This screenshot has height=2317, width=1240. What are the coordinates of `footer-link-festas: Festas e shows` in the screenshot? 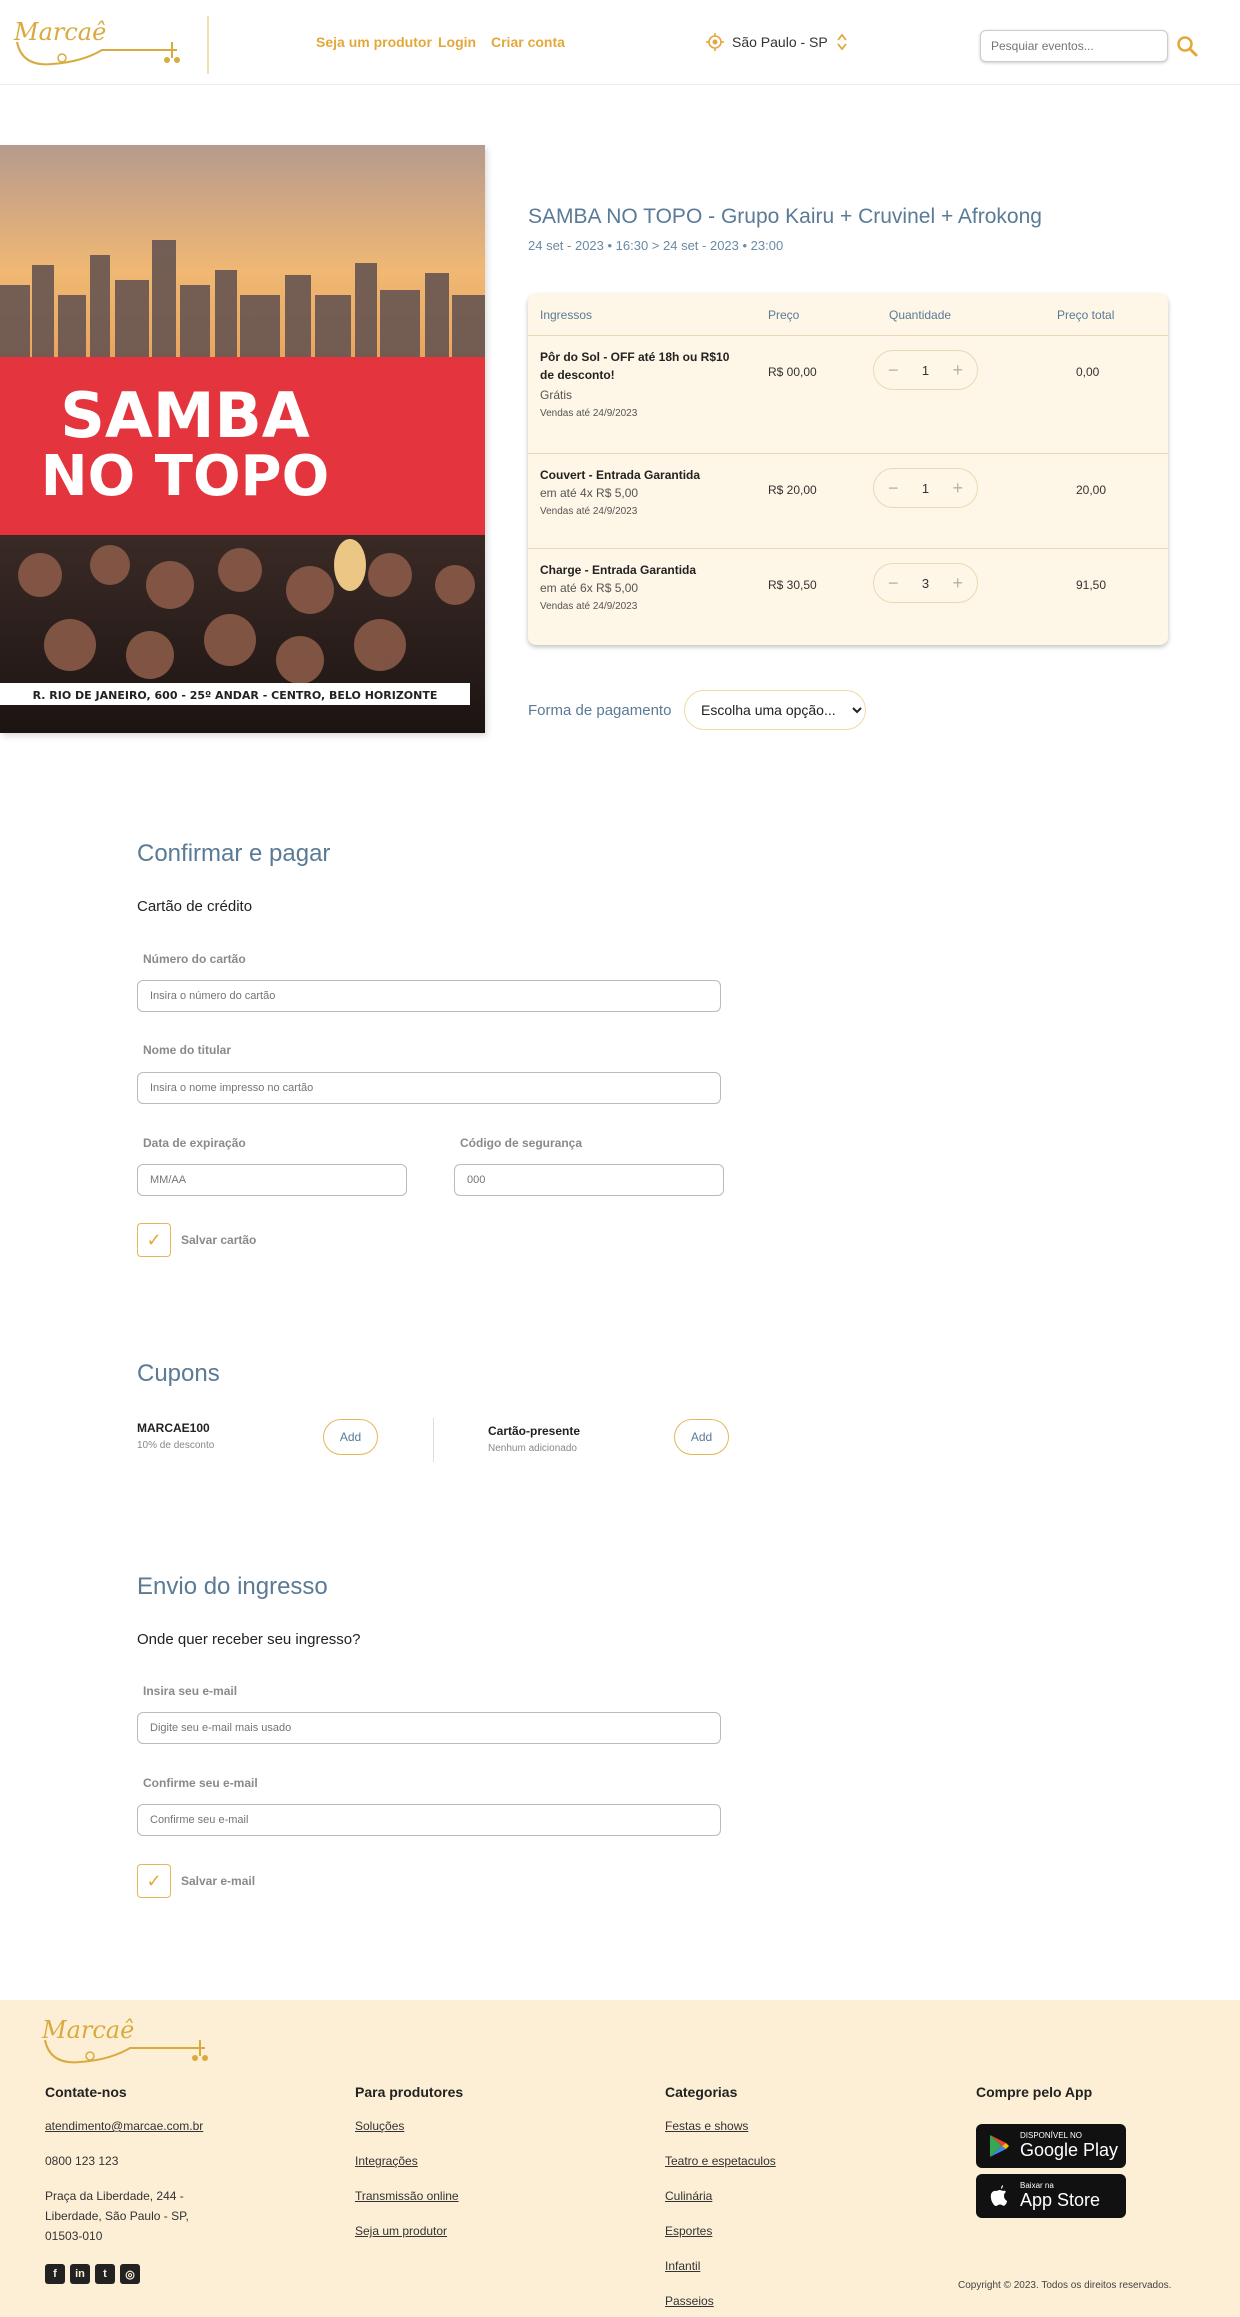 It's located at (706, 2126).